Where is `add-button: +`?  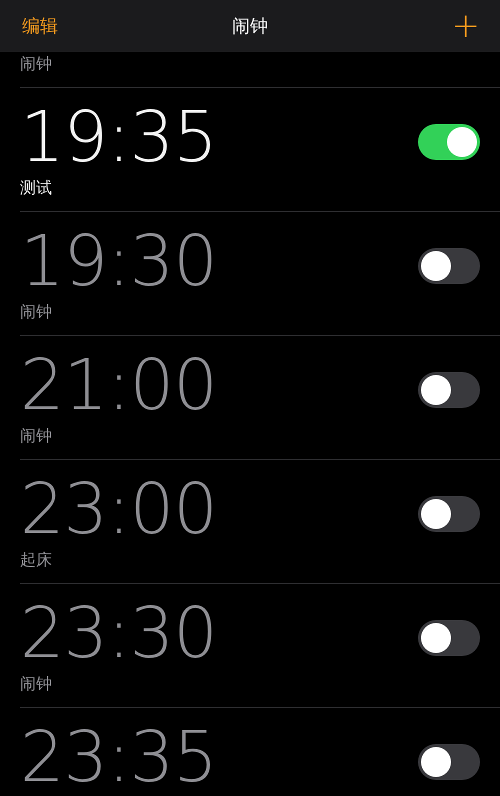
add-button: + is located at coordinates (466, 26).